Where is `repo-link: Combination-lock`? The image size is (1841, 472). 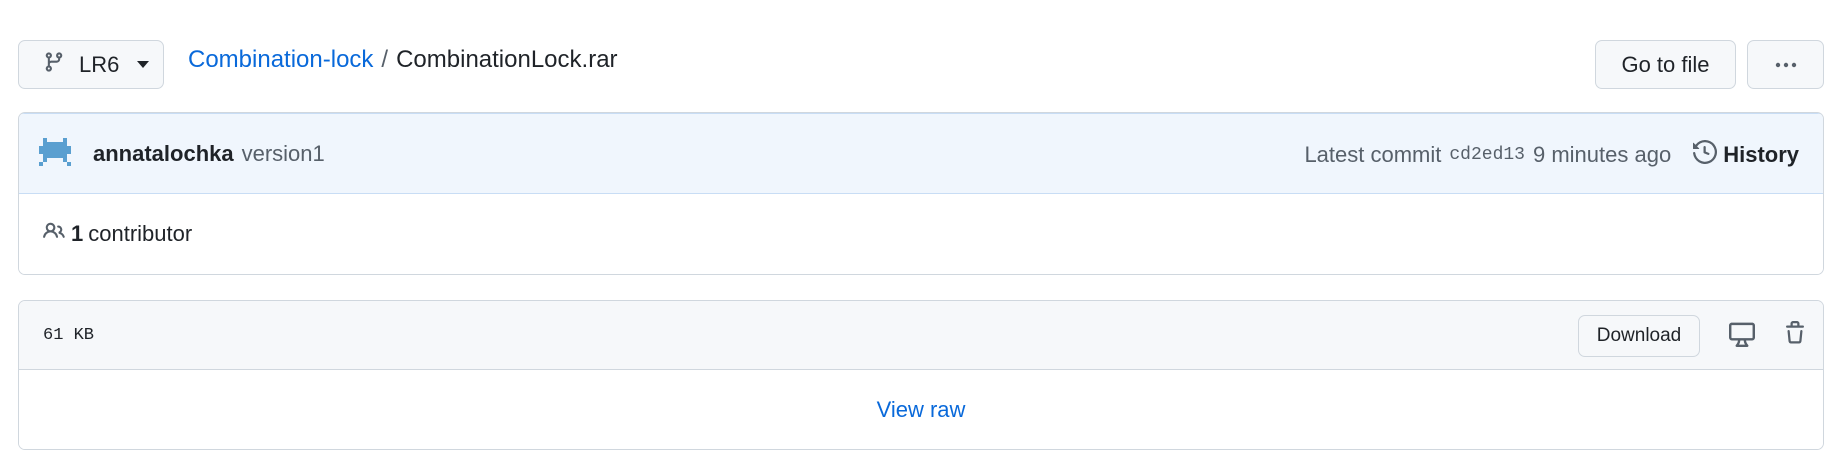 repo-link: Combination-lock is located at coordinates (280, 60).